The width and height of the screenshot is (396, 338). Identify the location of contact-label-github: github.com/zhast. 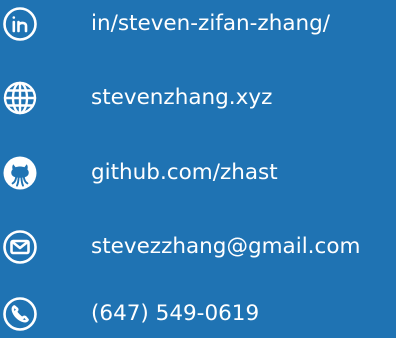
(184, 173).